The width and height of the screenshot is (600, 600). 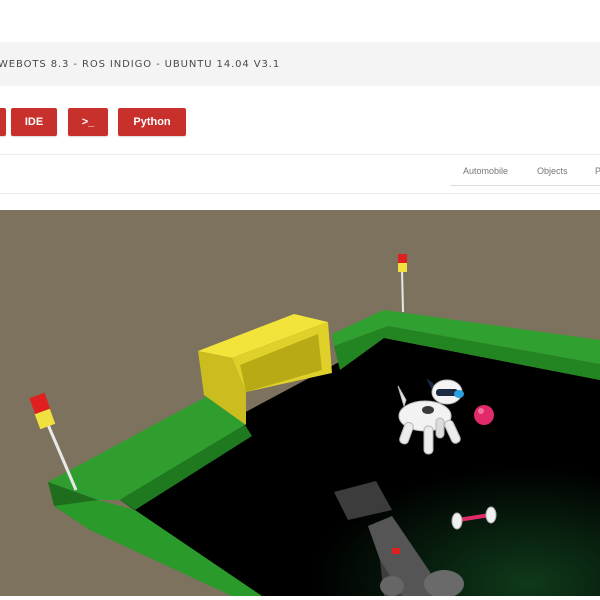 I want to click on tab-divider, so click(x=525, y=185).